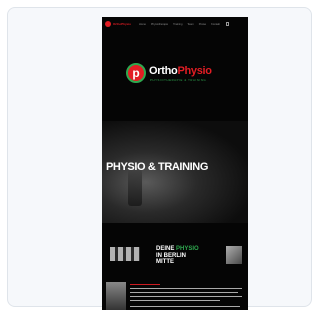  What do you see at coordinates (136, 73) in the screenshot?
I see `logo-mark-icon: p` at bounding box center [136, 73].